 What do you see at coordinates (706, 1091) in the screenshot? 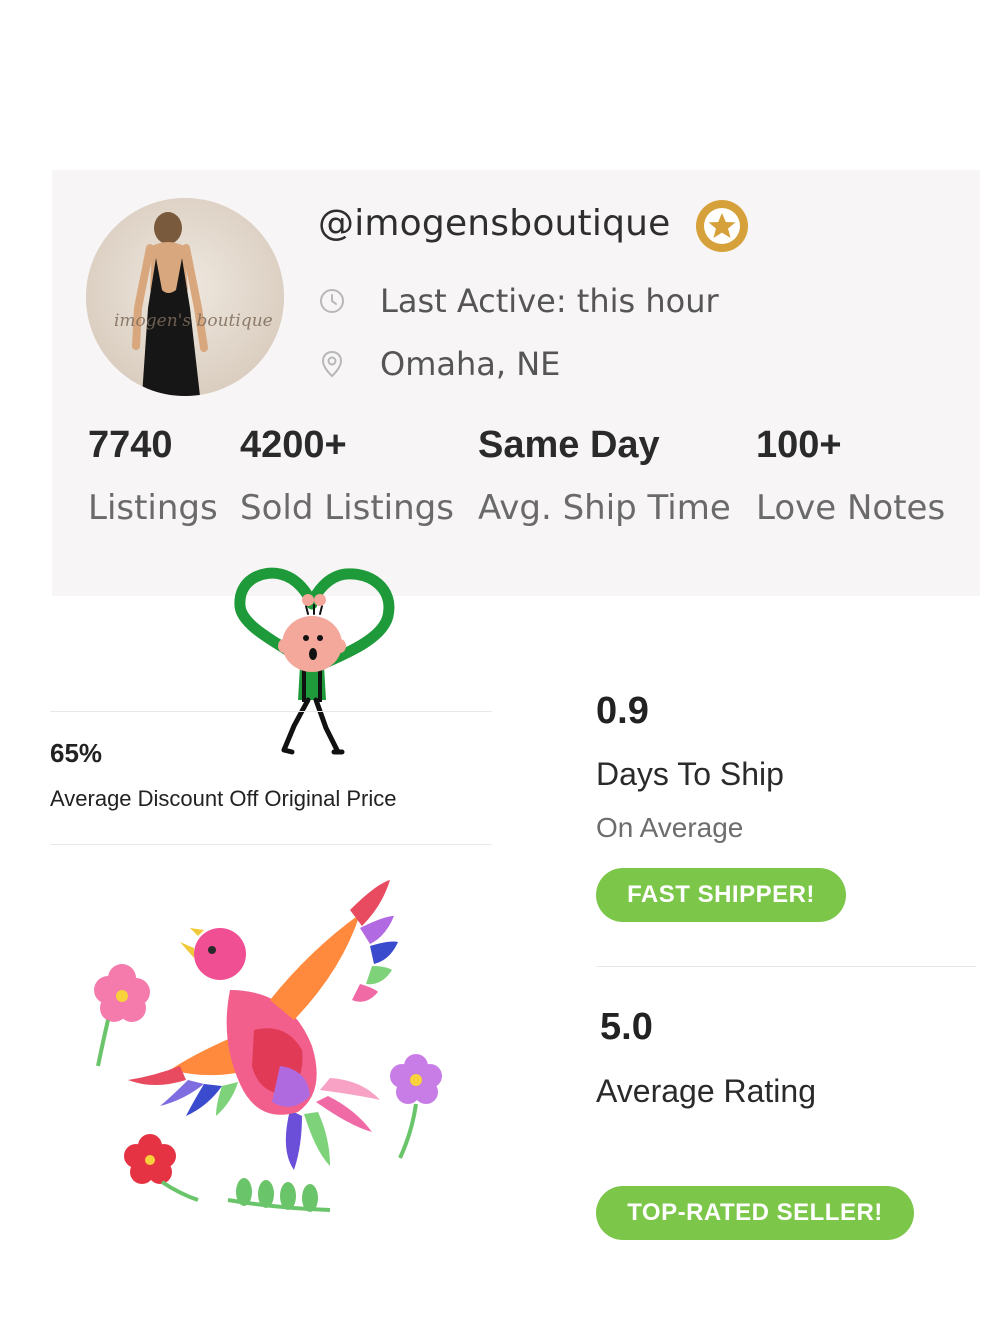
I see `average-rating-label: Average Rating` at bounding box center [706, 1091].